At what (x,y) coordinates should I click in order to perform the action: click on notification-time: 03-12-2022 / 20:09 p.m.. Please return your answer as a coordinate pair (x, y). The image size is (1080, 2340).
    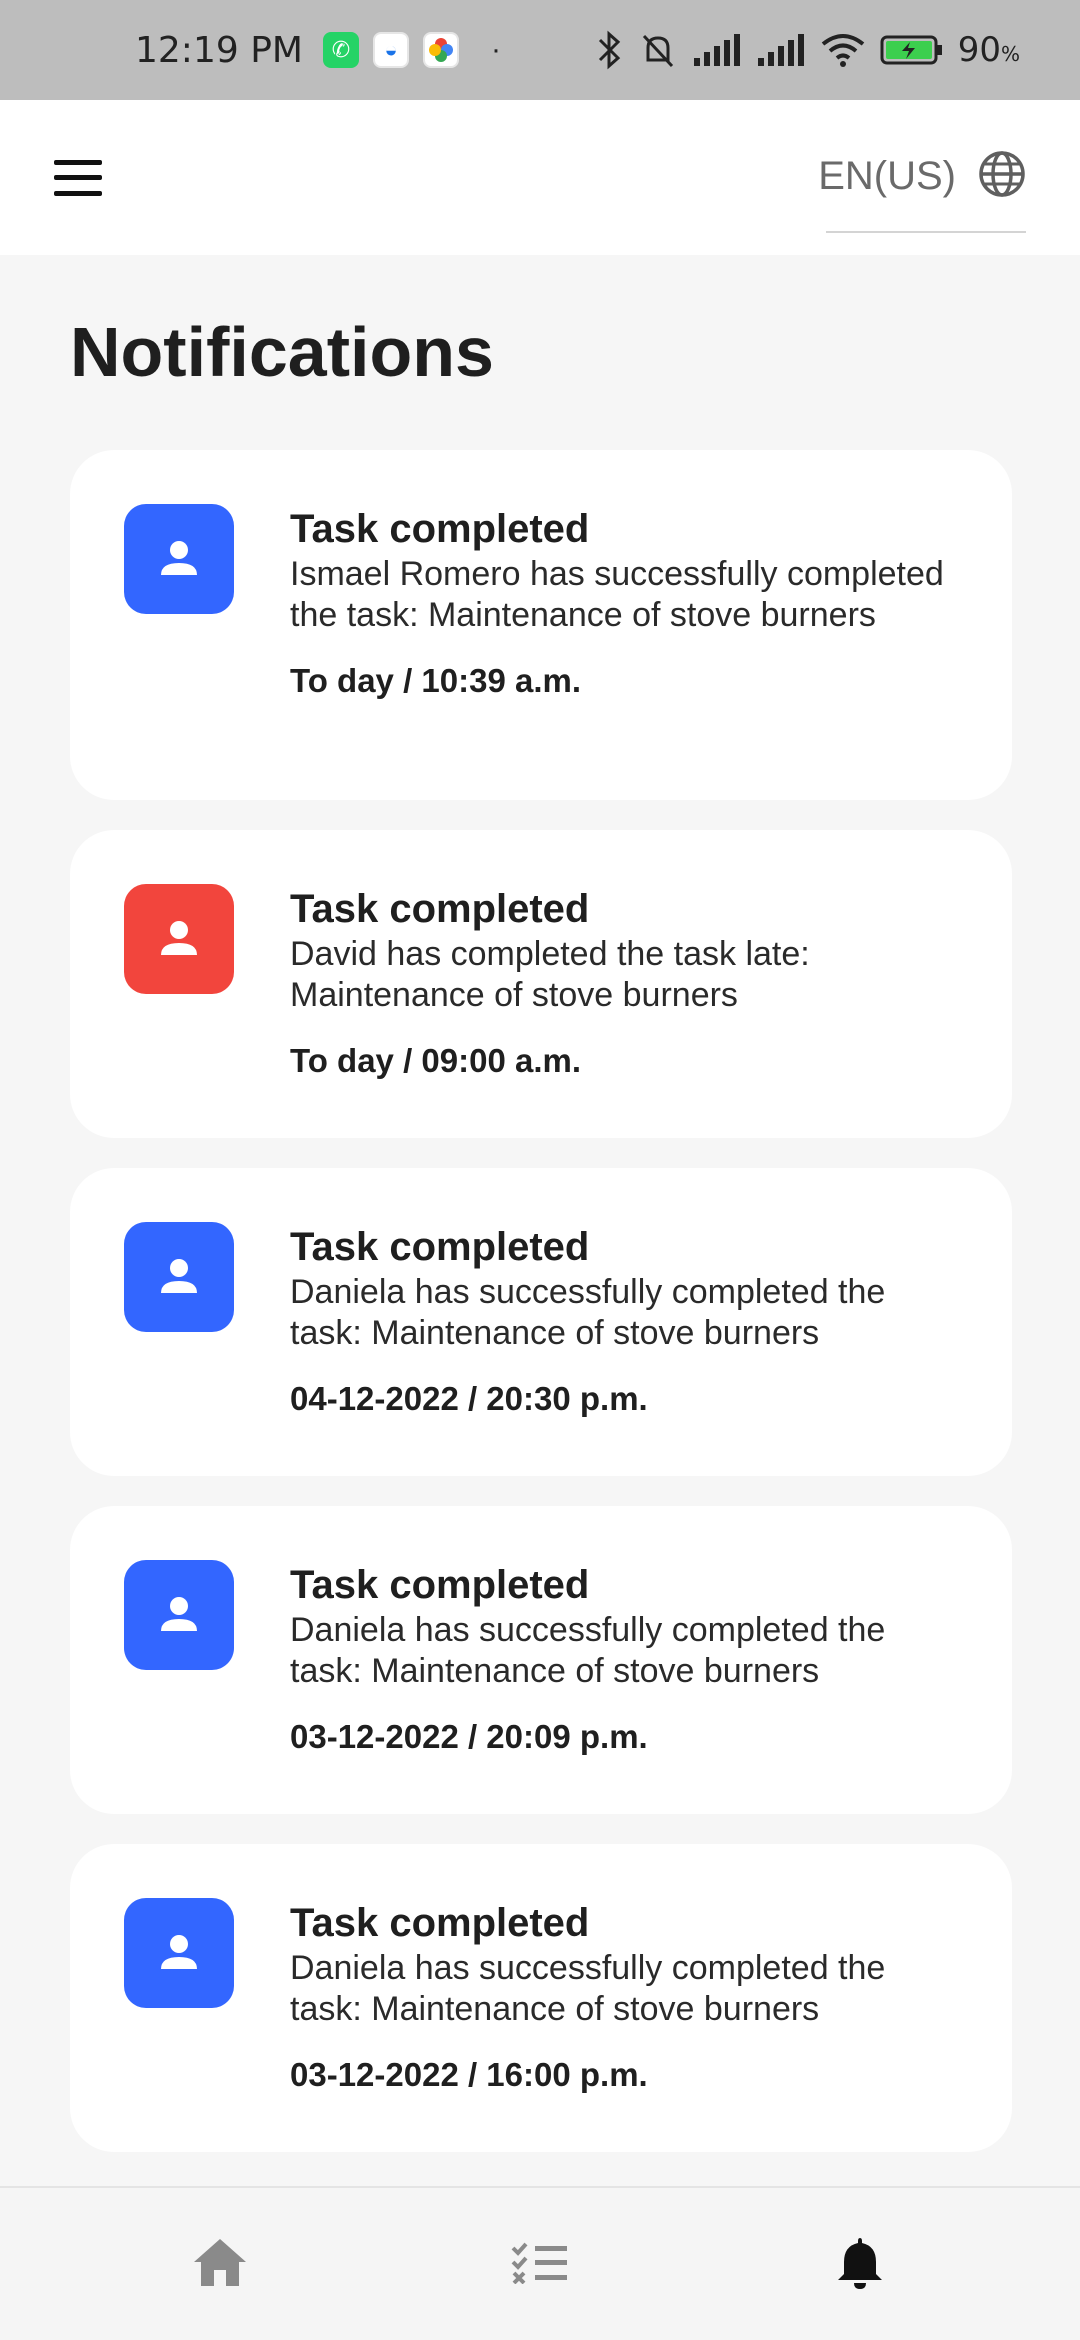
    Looking at the image, I should click on (469, 1736).